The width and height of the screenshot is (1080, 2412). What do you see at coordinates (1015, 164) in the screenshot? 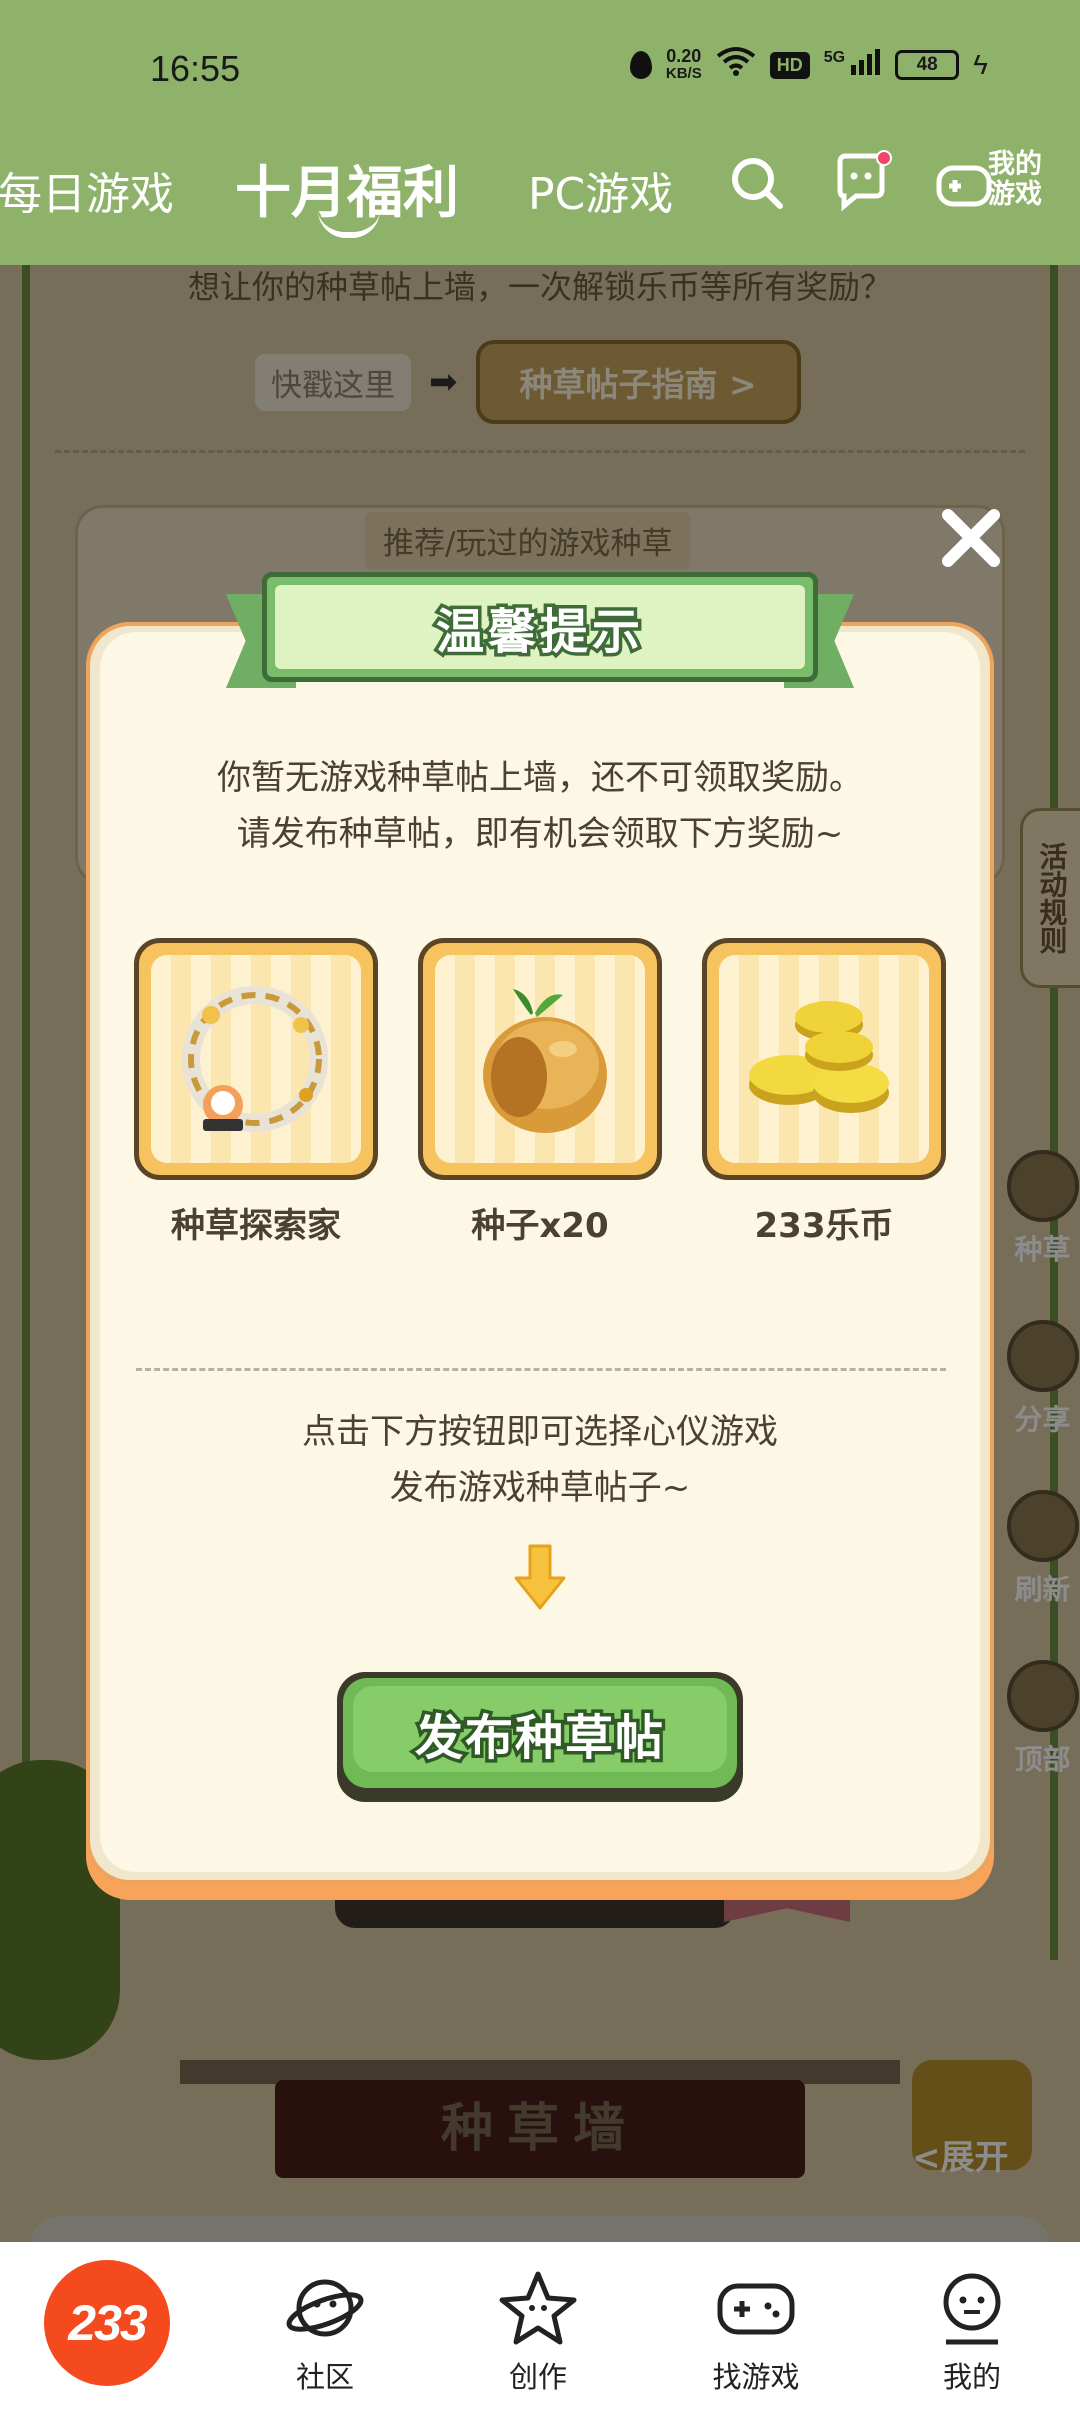
I see `my-games-line1: 我的` at bounding box center [1015, 164].